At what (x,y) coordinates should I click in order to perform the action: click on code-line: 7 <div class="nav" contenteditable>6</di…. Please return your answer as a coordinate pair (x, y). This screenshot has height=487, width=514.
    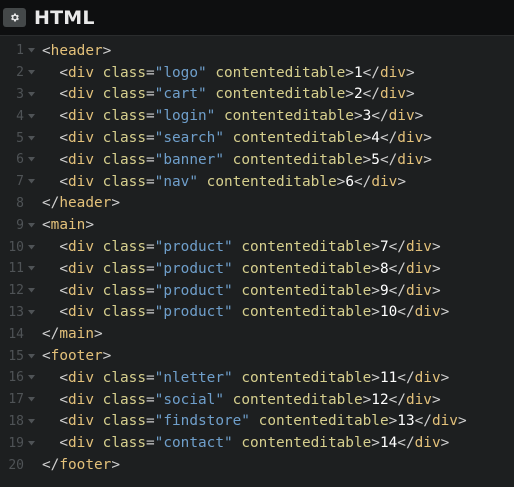
    Looking at the image, I should click on (257, 182).